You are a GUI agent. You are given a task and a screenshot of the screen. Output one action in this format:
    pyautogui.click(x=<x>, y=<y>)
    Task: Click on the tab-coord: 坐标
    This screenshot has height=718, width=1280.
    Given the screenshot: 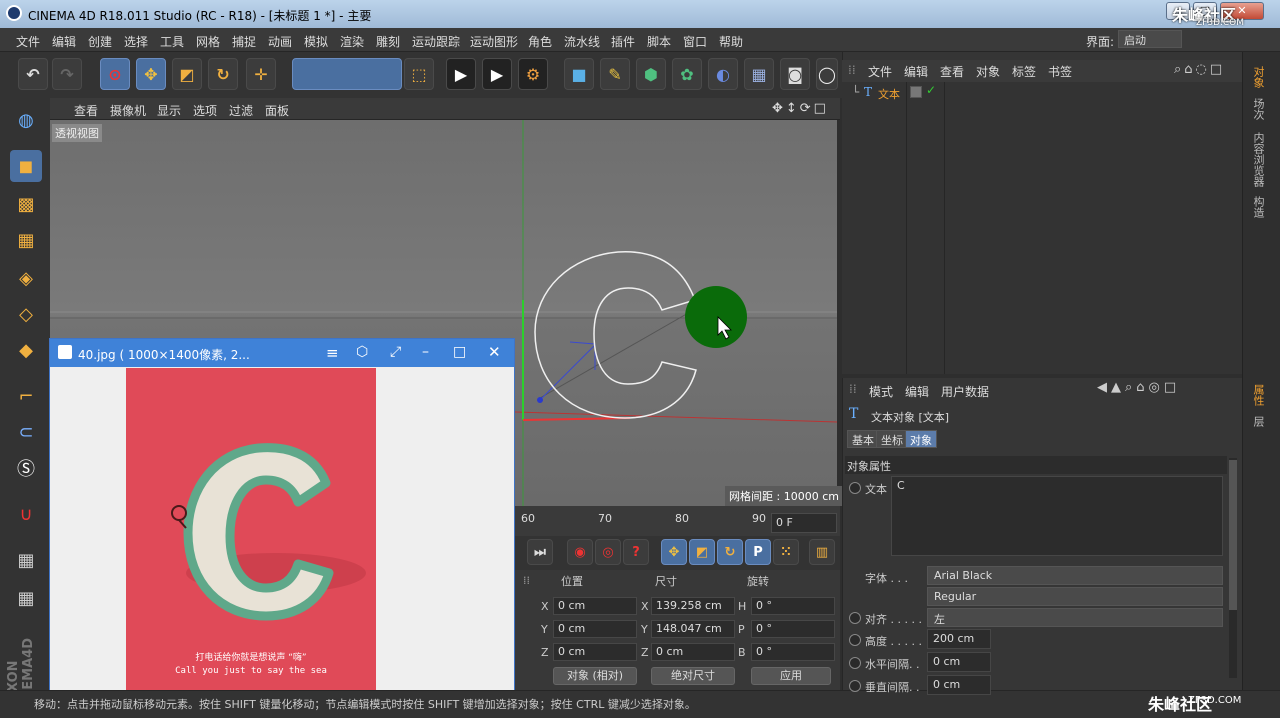 What is the action you would take?
    pyautogui.click(x=892, y=439)
    